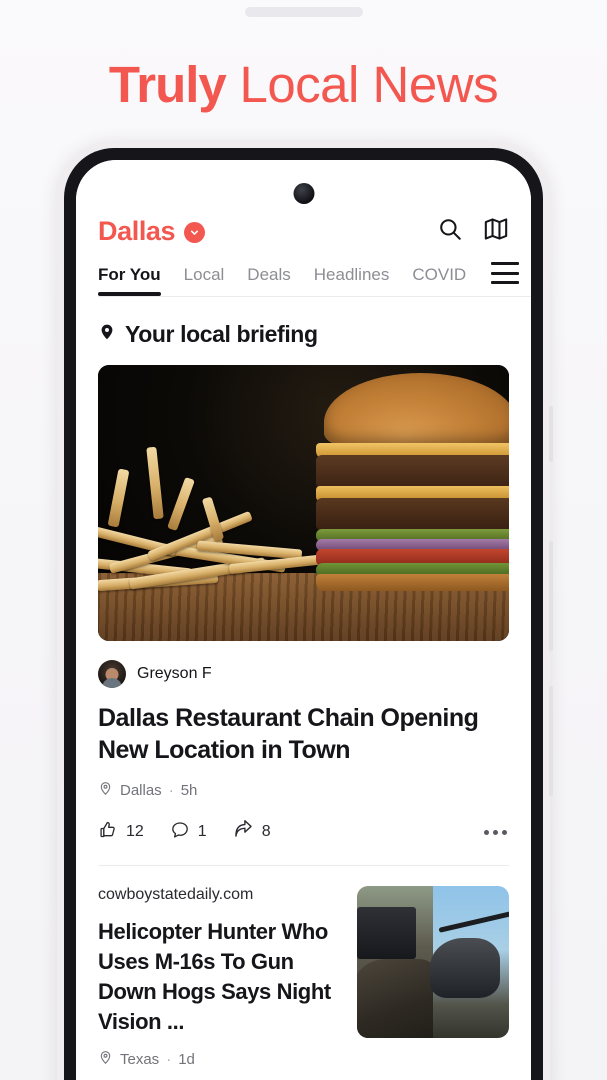 This screenshot has height=1080, width=607. I want to click on article-meta: Texas · 1d, so click(219, 1053).